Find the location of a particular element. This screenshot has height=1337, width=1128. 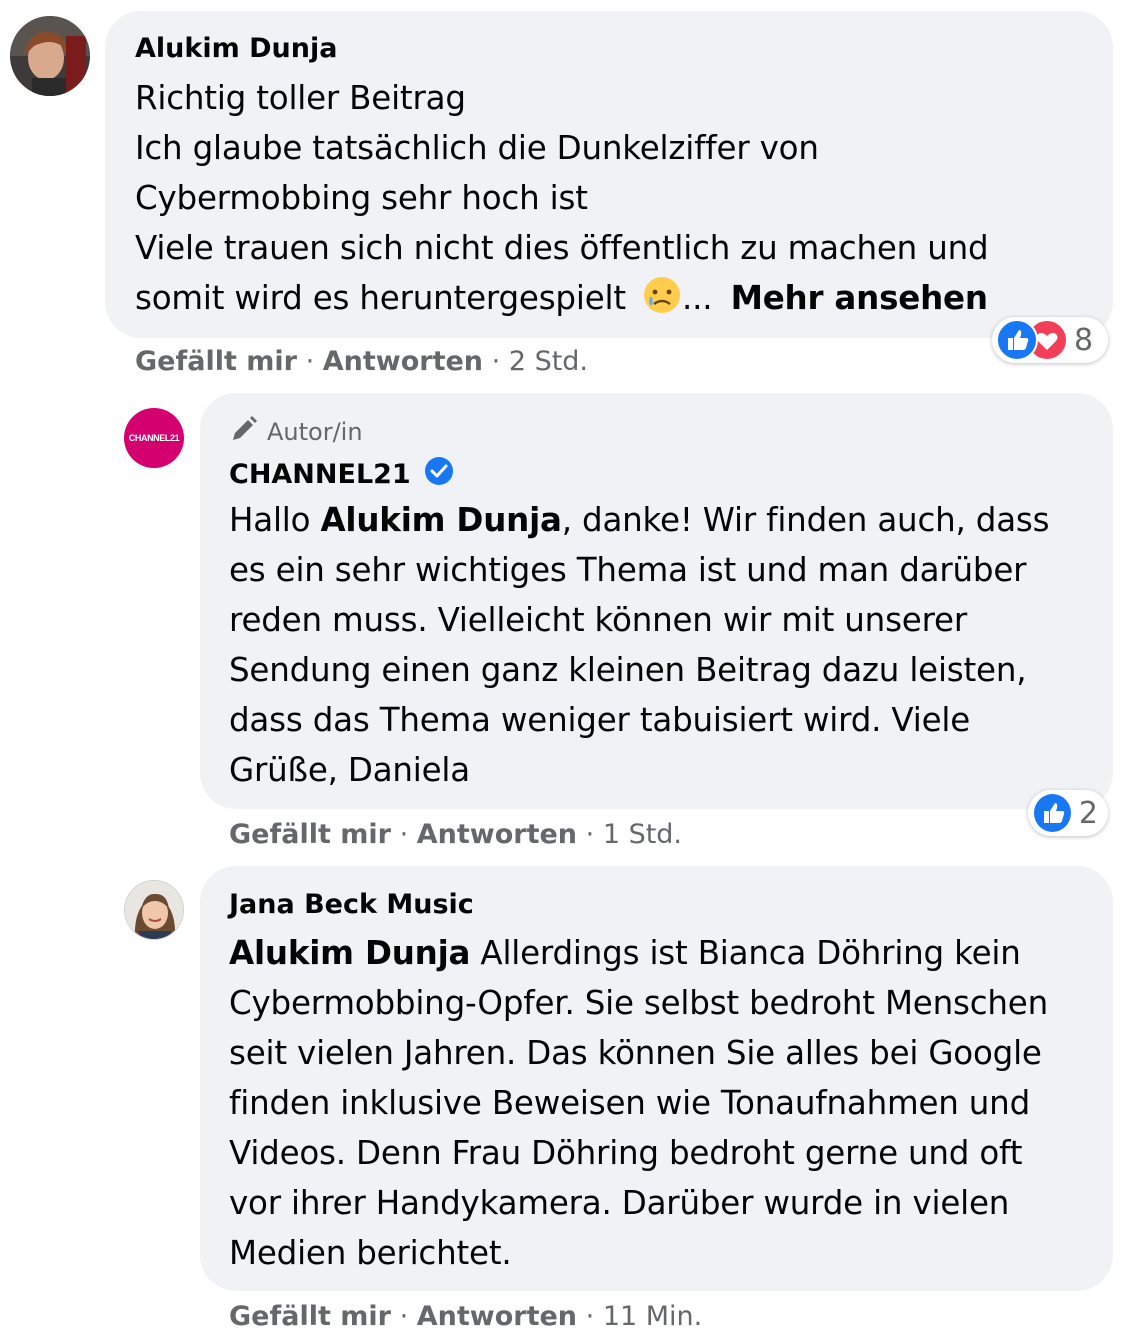

comment-text: somit wird es heruntergespielt is located at coordinates (380, 298).